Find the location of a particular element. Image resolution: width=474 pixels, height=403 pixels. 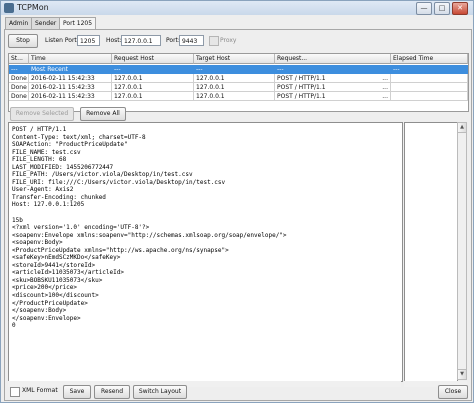

cell-status: --- is located at coordinates (14, 69).